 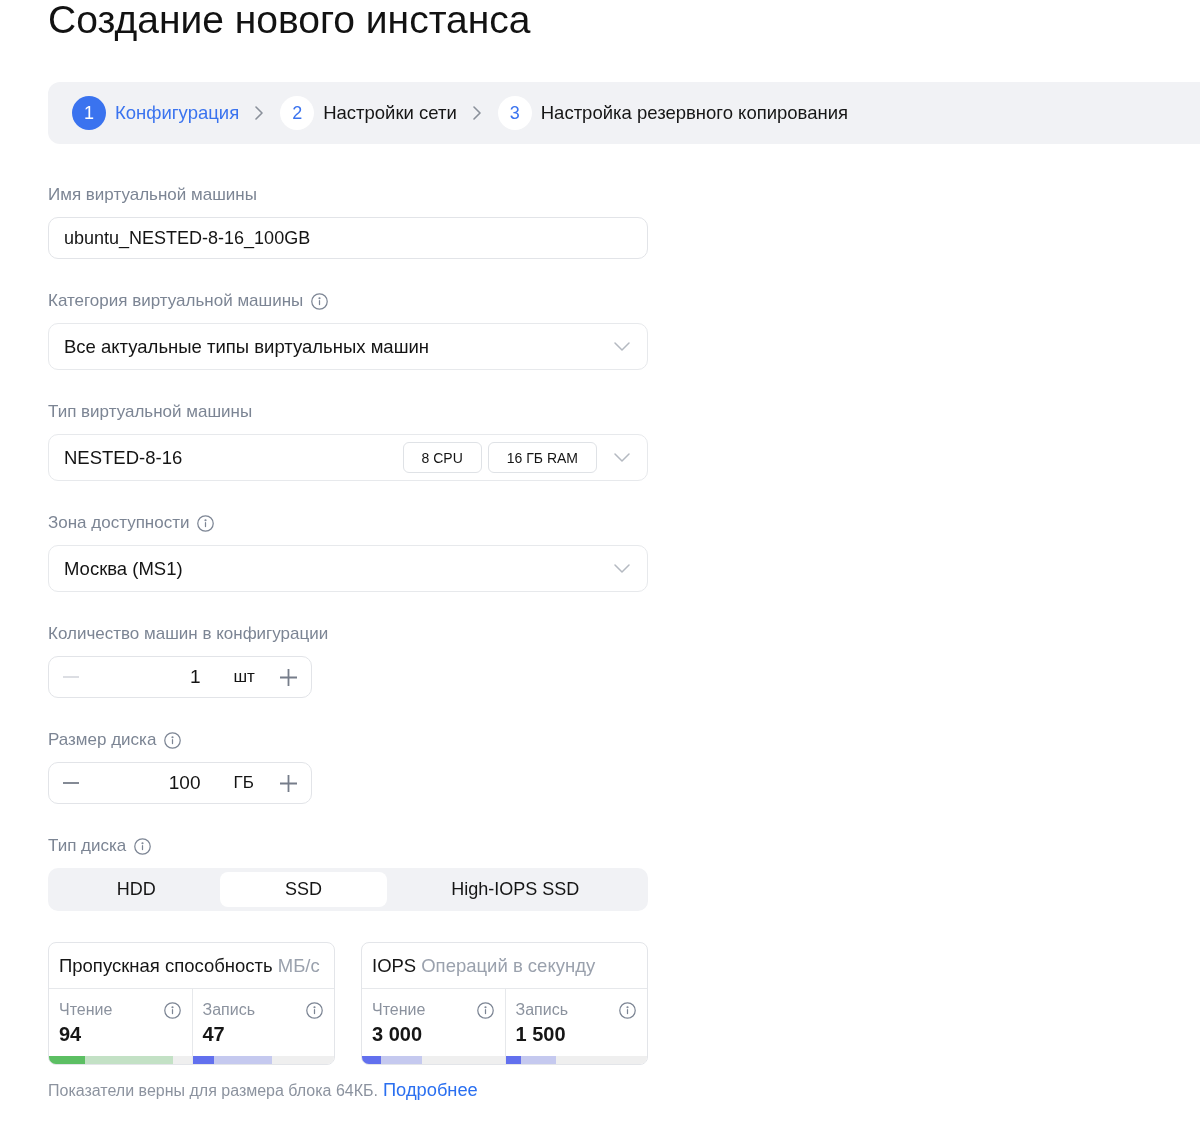 What do you see at coordinates (119, 523) in the screenshot?
I see `field-label: Зона доступности` at bounding box center [119, 523].